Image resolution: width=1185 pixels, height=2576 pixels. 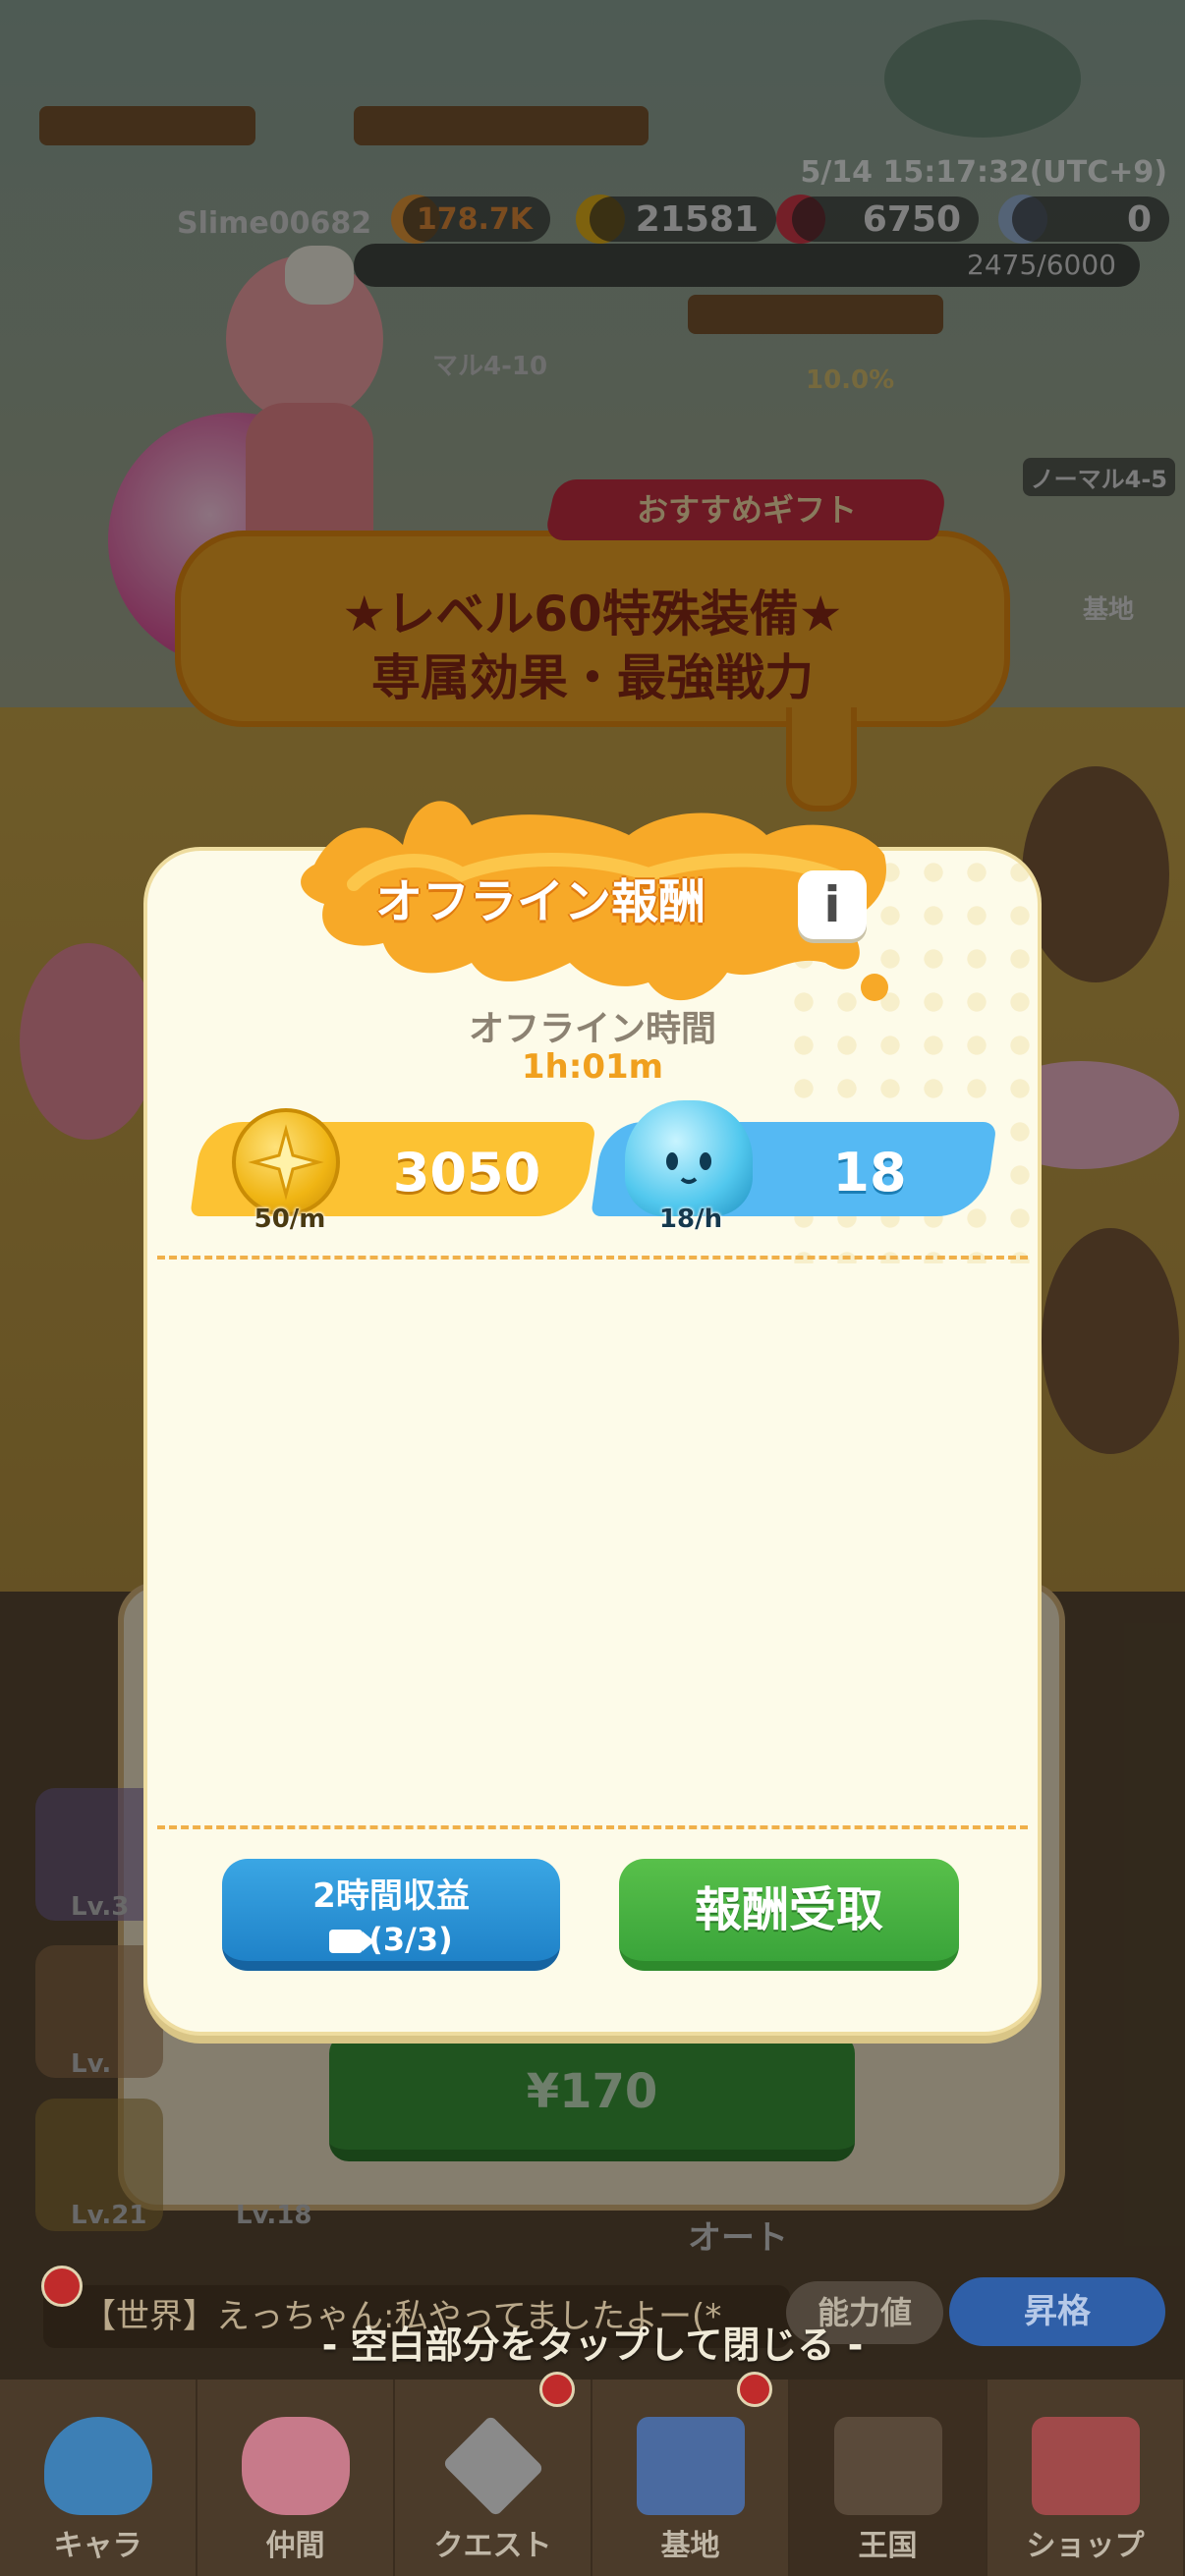 I want to click on double-reward-count-row: (3/3), so click(x=391, y=1939).